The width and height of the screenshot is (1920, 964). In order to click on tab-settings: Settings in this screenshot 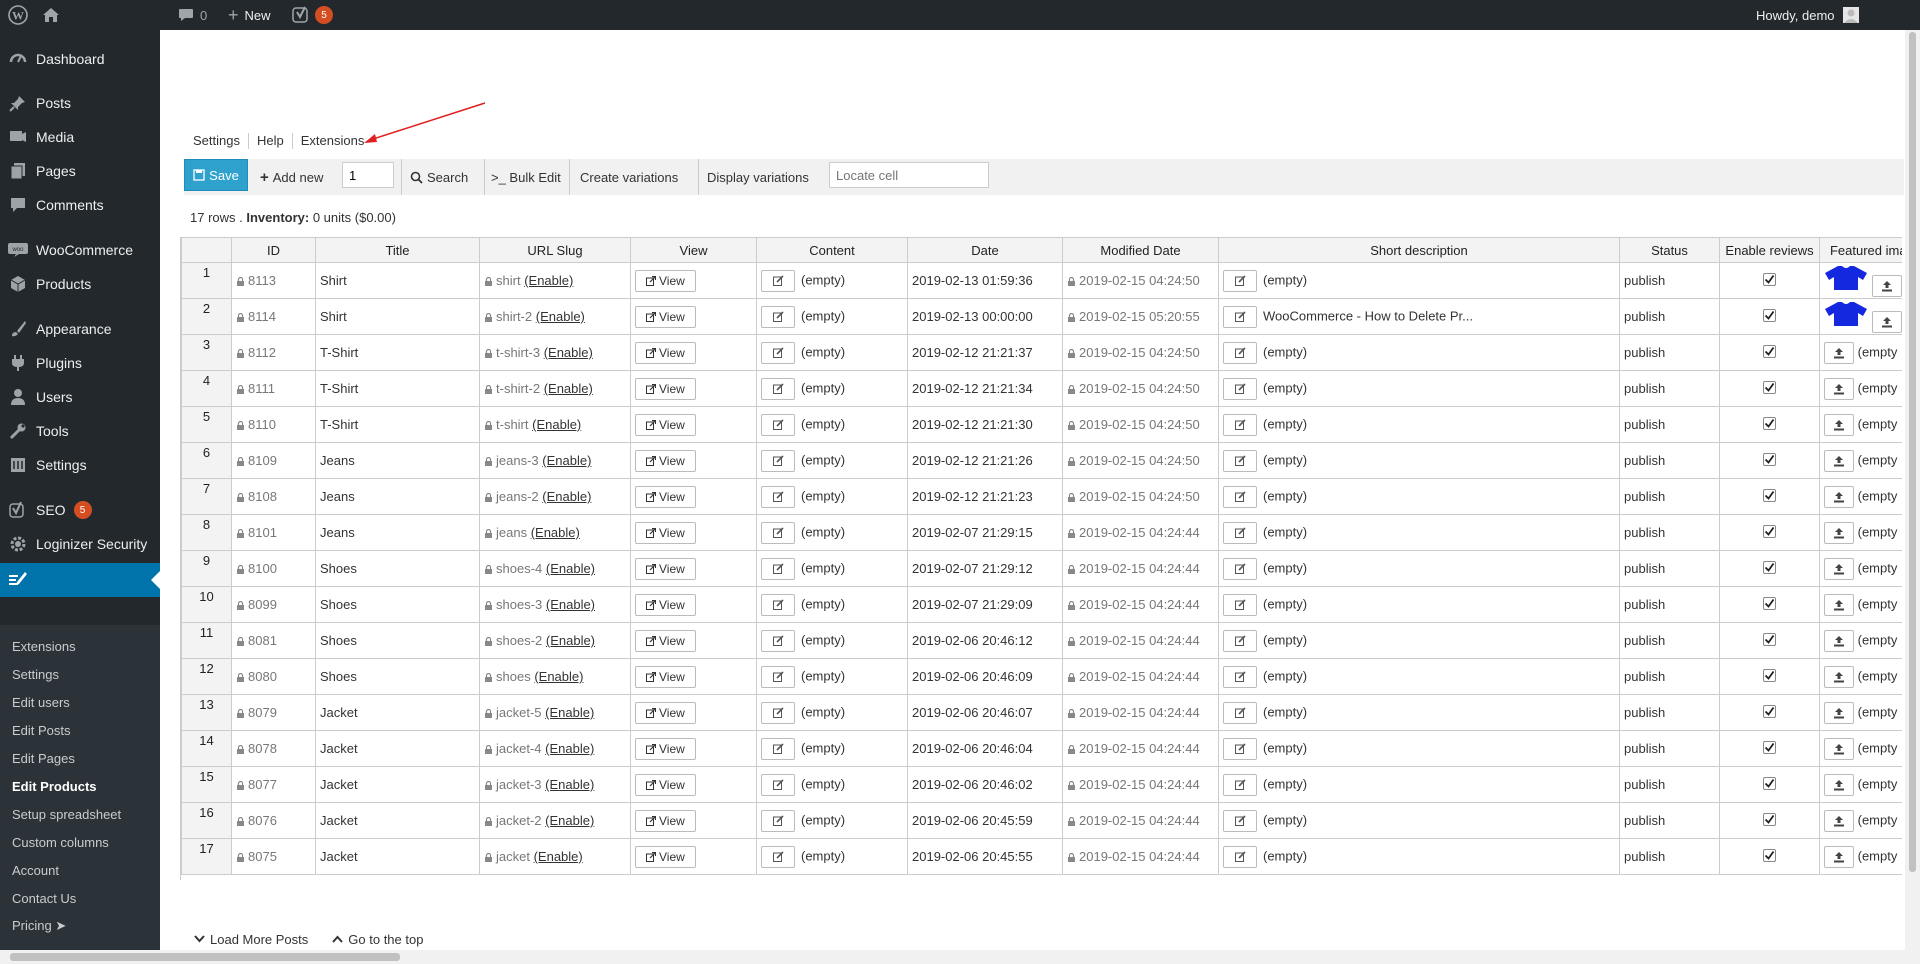, I will do `click(221, 141)`.